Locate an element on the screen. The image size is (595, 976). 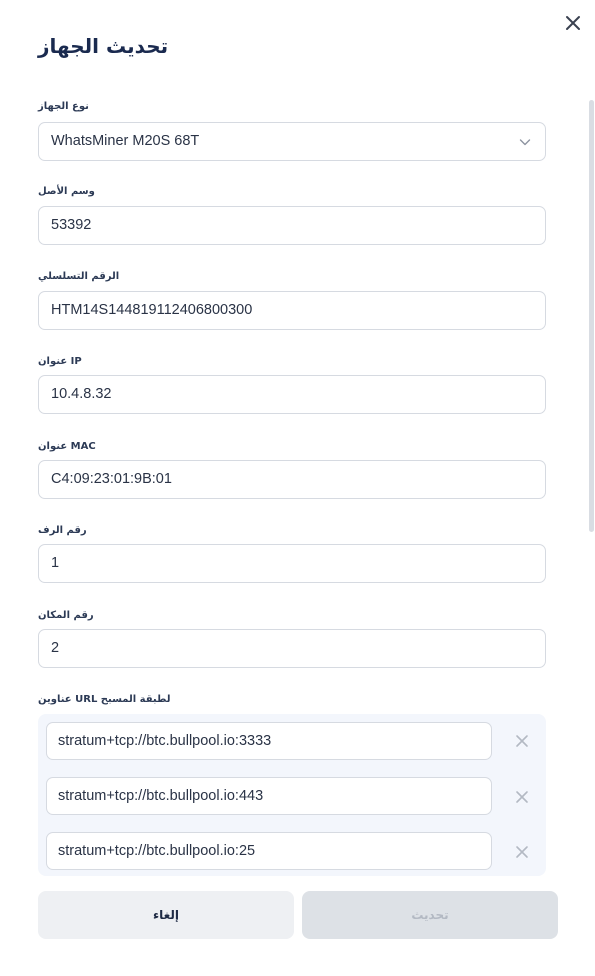
asset-tag-input: 53392 is located at coordinates (292, 225).